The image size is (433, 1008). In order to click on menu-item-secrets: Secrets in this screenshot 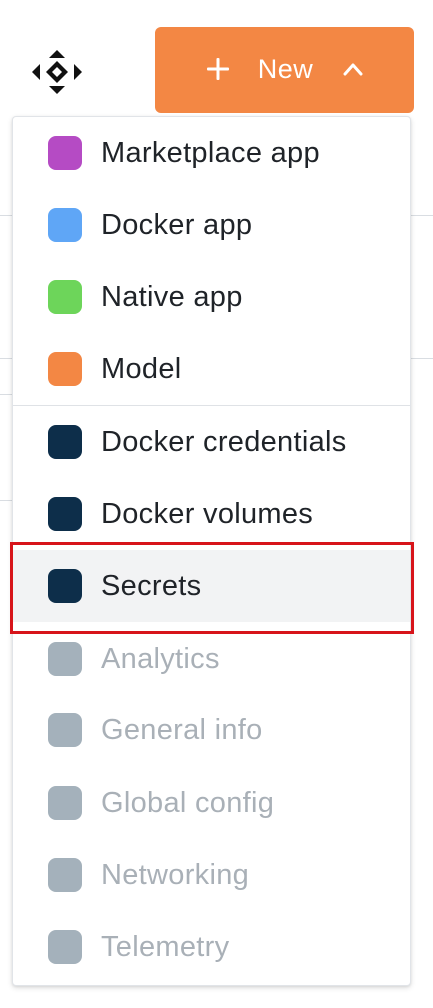, I will do `click(211, 586)`.